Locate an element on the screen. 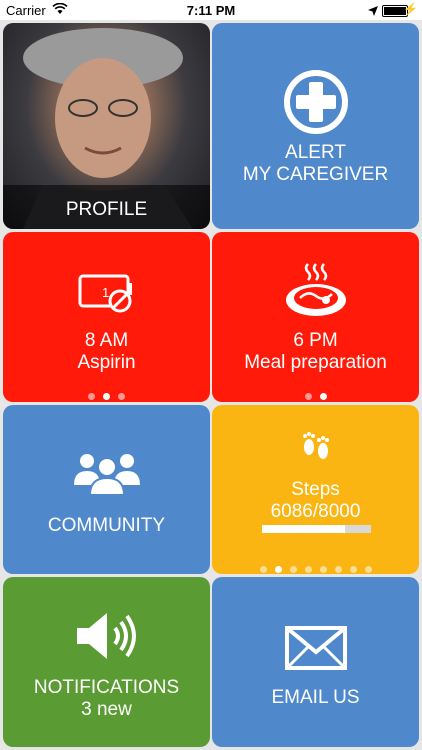  alert-caregiver-tile: ALERT MY CAREGIVER is located at coordinates (315, 126).